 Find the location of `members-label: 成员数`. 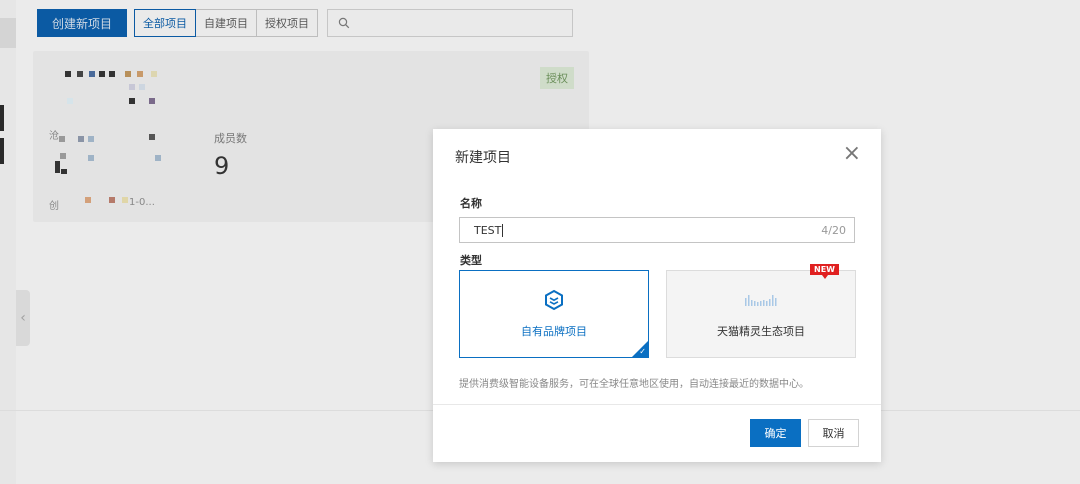

members-label: 成员数 is located at coordinates (230, 138).